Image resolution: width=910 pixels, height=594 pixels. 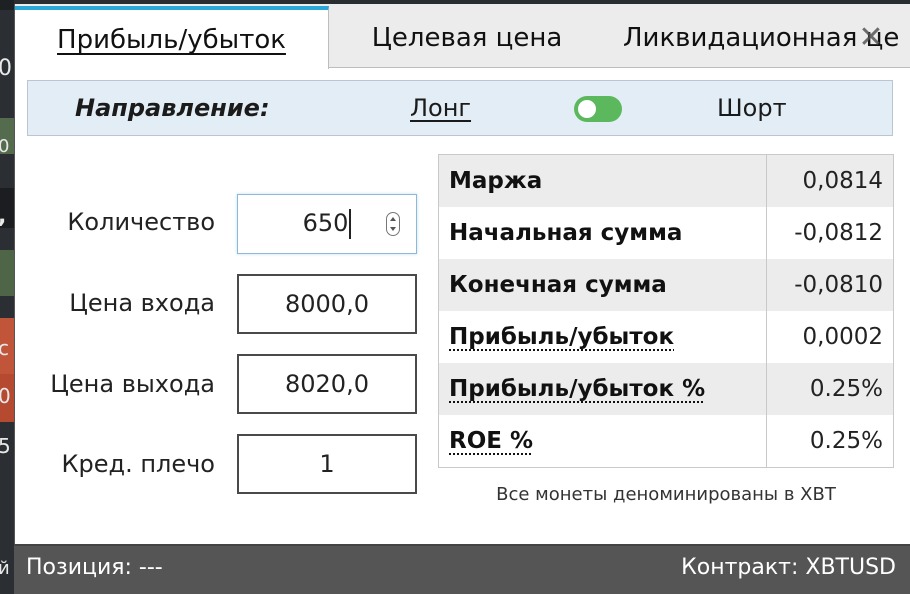 What do you see at coordinates (752, 108) in the screenshot?
I see `direction-short-option: Шорт` at bounding box center [752, 108].